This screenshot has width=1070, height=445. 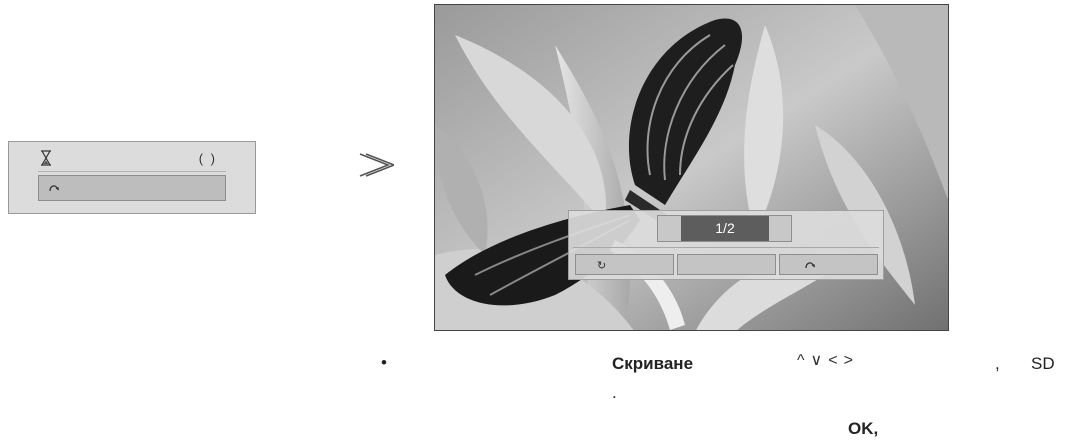 What do you see at coordinates (819, 360) in the screenshot?
I see `down-arrow-icon: ∨` at bounding box center [819, 360].